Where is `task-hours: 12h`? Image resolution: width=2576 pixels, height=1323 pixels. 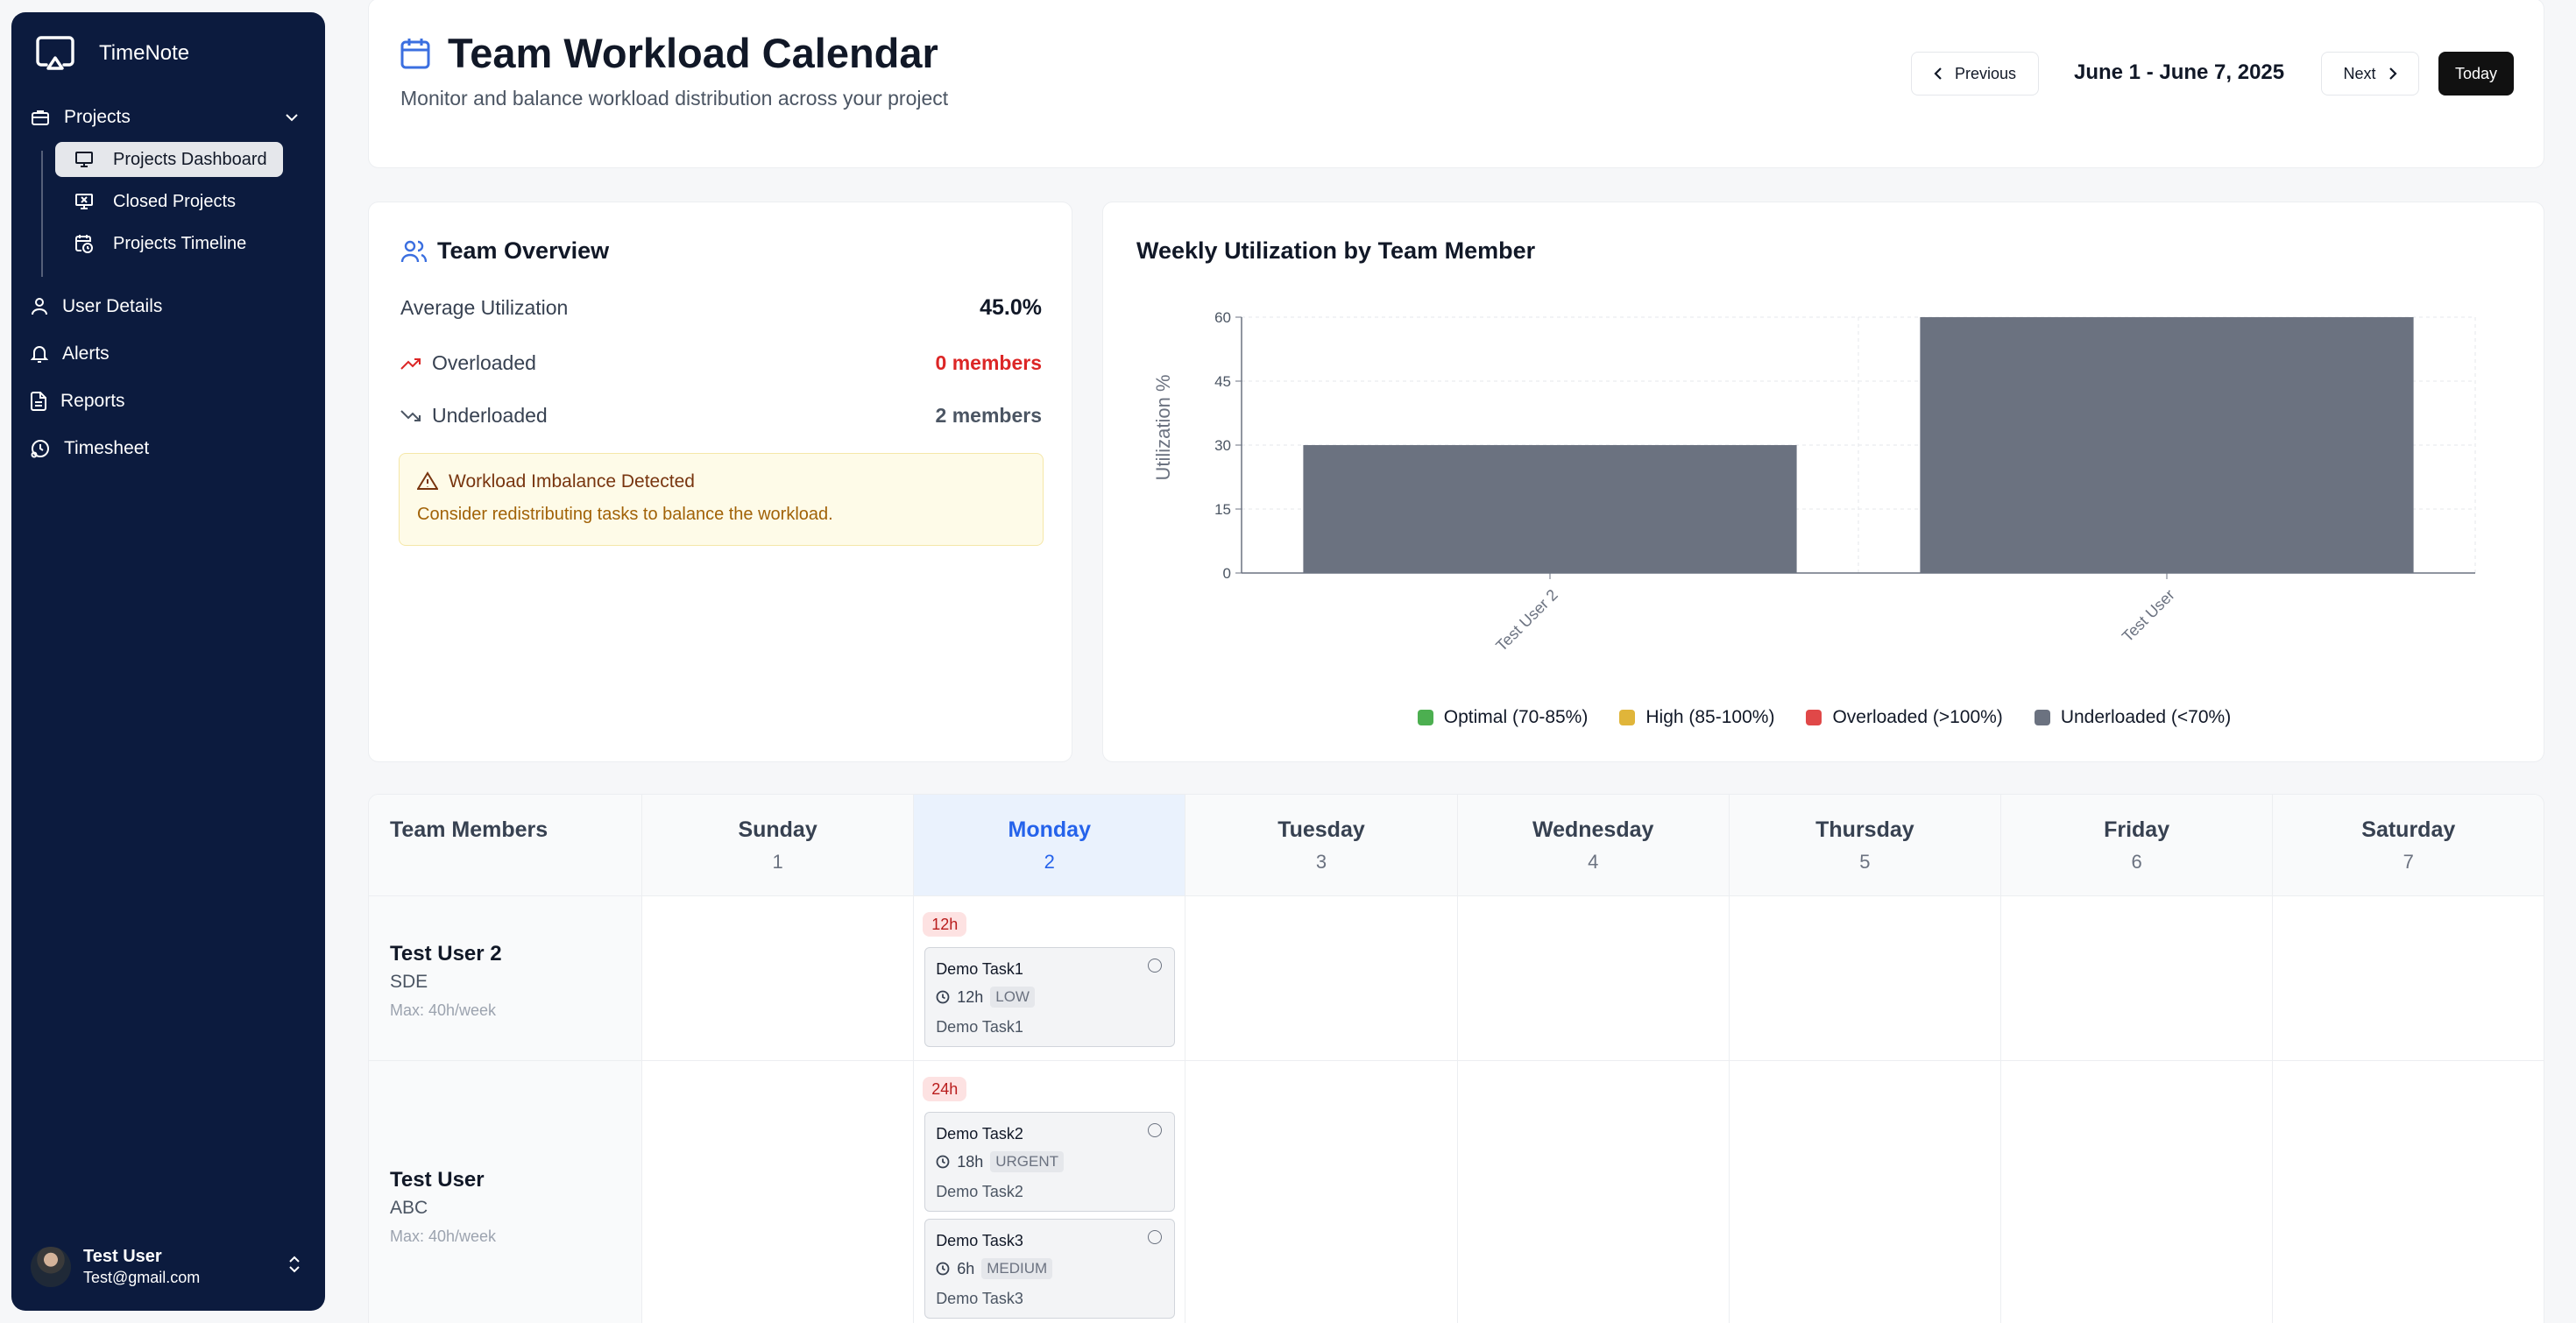 task-hours: 12h is located at coordinates (970, 996).